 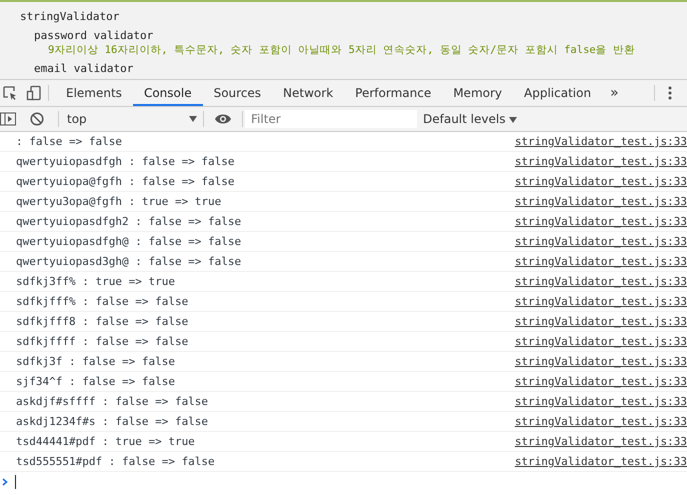 I want to click on console-message: qwertyuiopasdfgh@ : false => false, so click(x=129, y=241).